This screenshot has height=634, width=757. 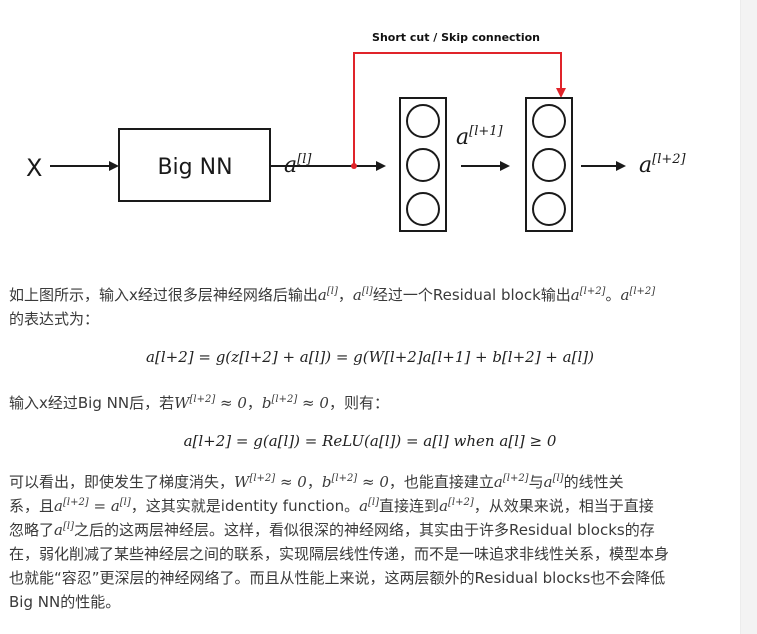 What do you see at coordinates (471, 295) in the screenshot?
I see `text-run: 经过一个Residual block输出` at bounding box center [471, 295].